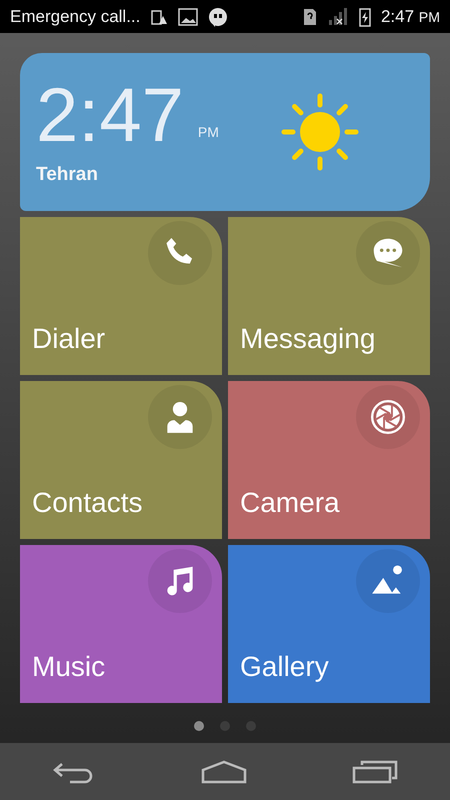  I want to click on app-tile: Dialer, so click(121, 296).